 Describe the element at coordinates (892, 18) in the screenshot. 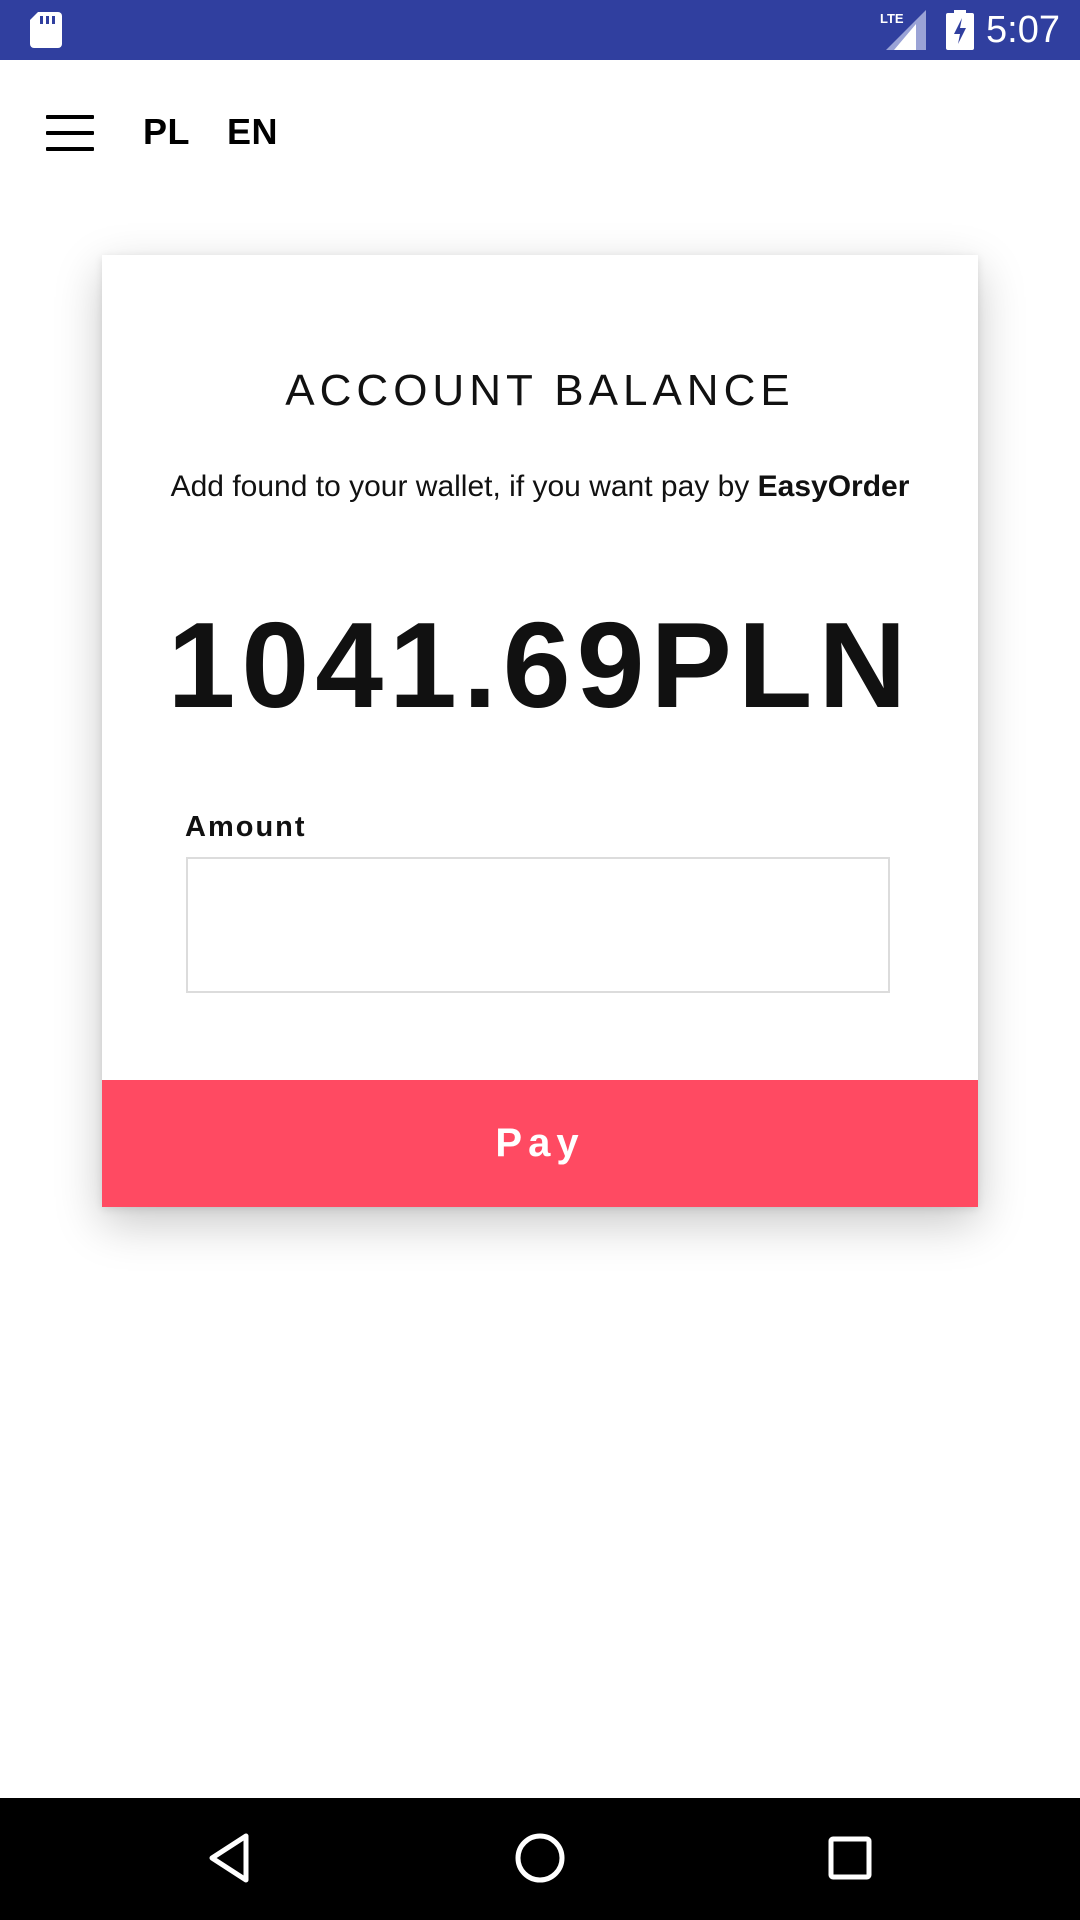

I see `svg-text: LTE` at that location.